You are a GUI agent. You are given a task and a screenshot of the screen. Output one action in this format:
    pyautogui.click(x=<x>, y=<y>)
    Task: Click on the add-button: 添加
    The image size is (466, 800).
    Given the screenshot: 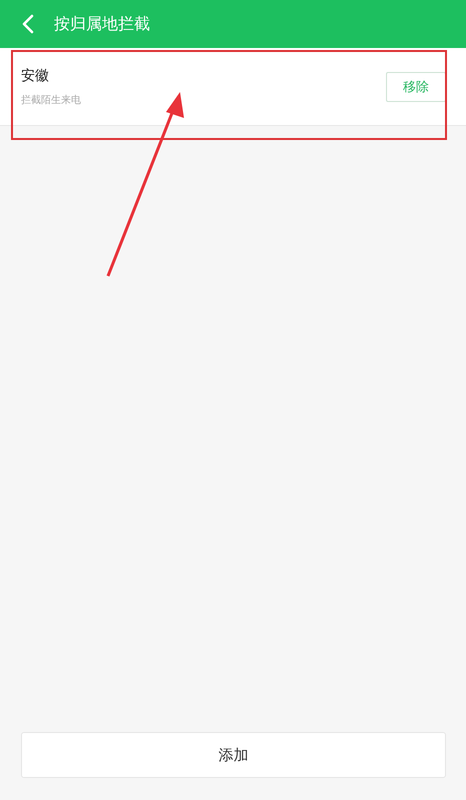 What is the action you would take?
    pyautogui.click(x=233, y=755)
    